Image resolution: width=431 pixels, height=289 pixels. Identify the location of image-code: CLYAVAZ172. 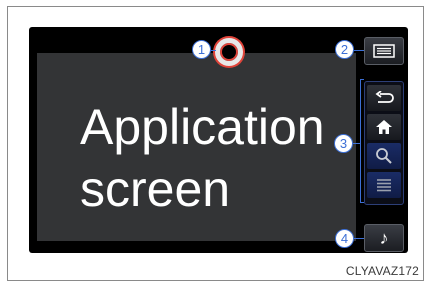
(382, 271).